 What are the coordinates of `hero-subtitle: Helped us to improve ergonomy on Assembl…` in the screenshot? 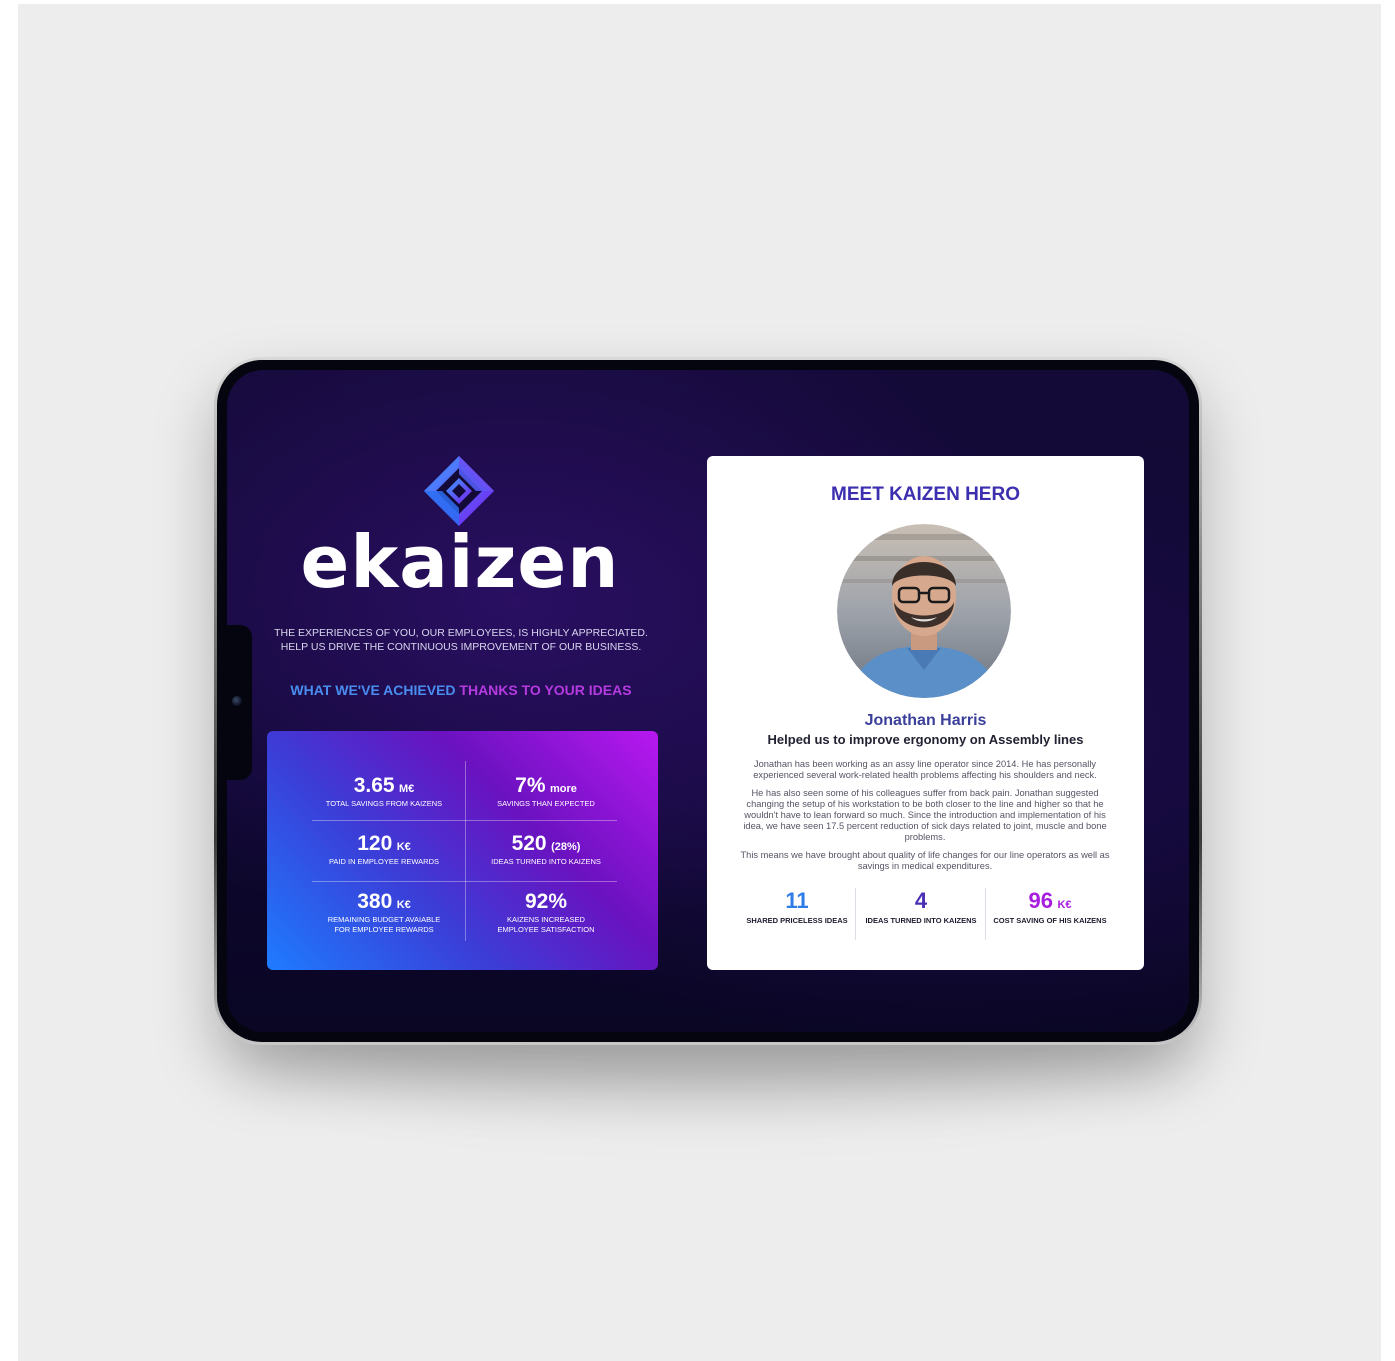 It's located at (925, 739).